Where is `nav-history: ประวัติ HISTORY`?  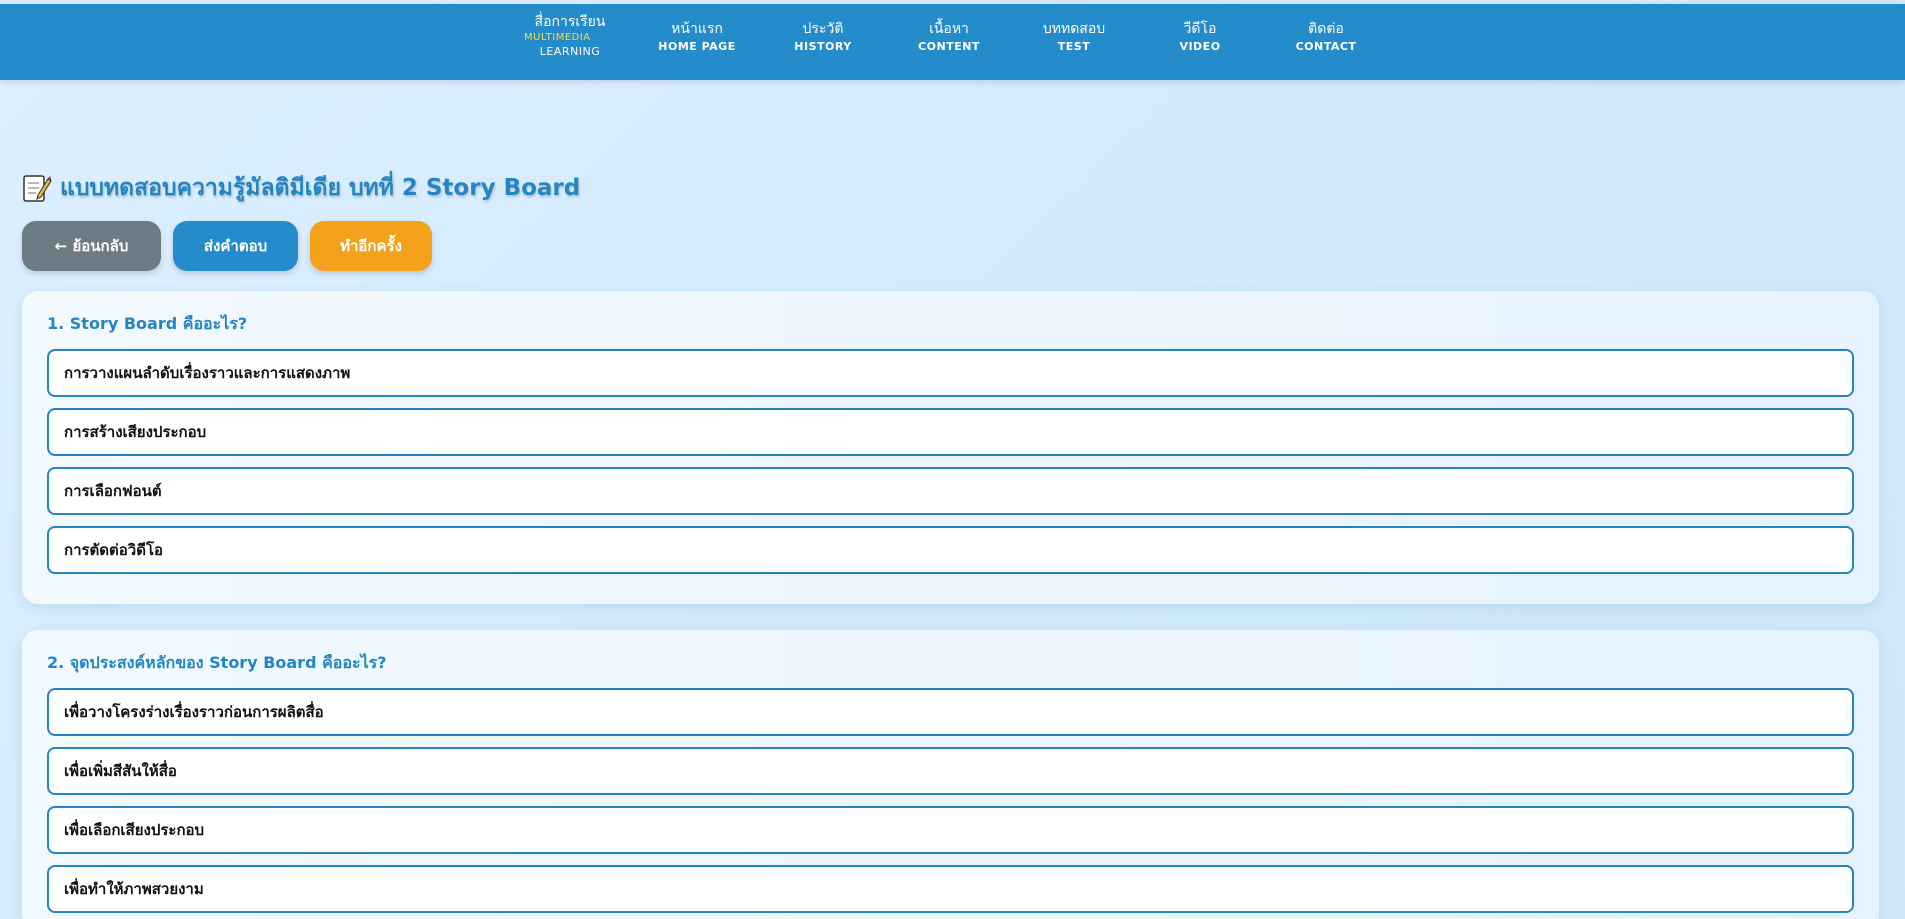
nav-history: ประวัติ HISTORY is located at coordinates (823, 37).